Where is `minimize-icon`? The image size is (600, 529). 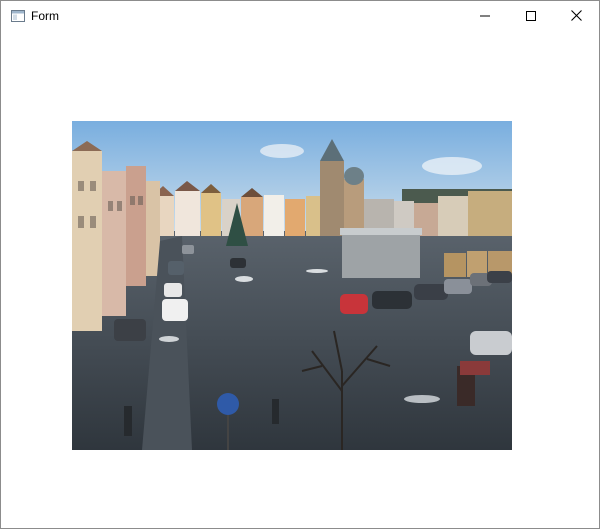
minimize-icon is located at coordinates (485, 15).